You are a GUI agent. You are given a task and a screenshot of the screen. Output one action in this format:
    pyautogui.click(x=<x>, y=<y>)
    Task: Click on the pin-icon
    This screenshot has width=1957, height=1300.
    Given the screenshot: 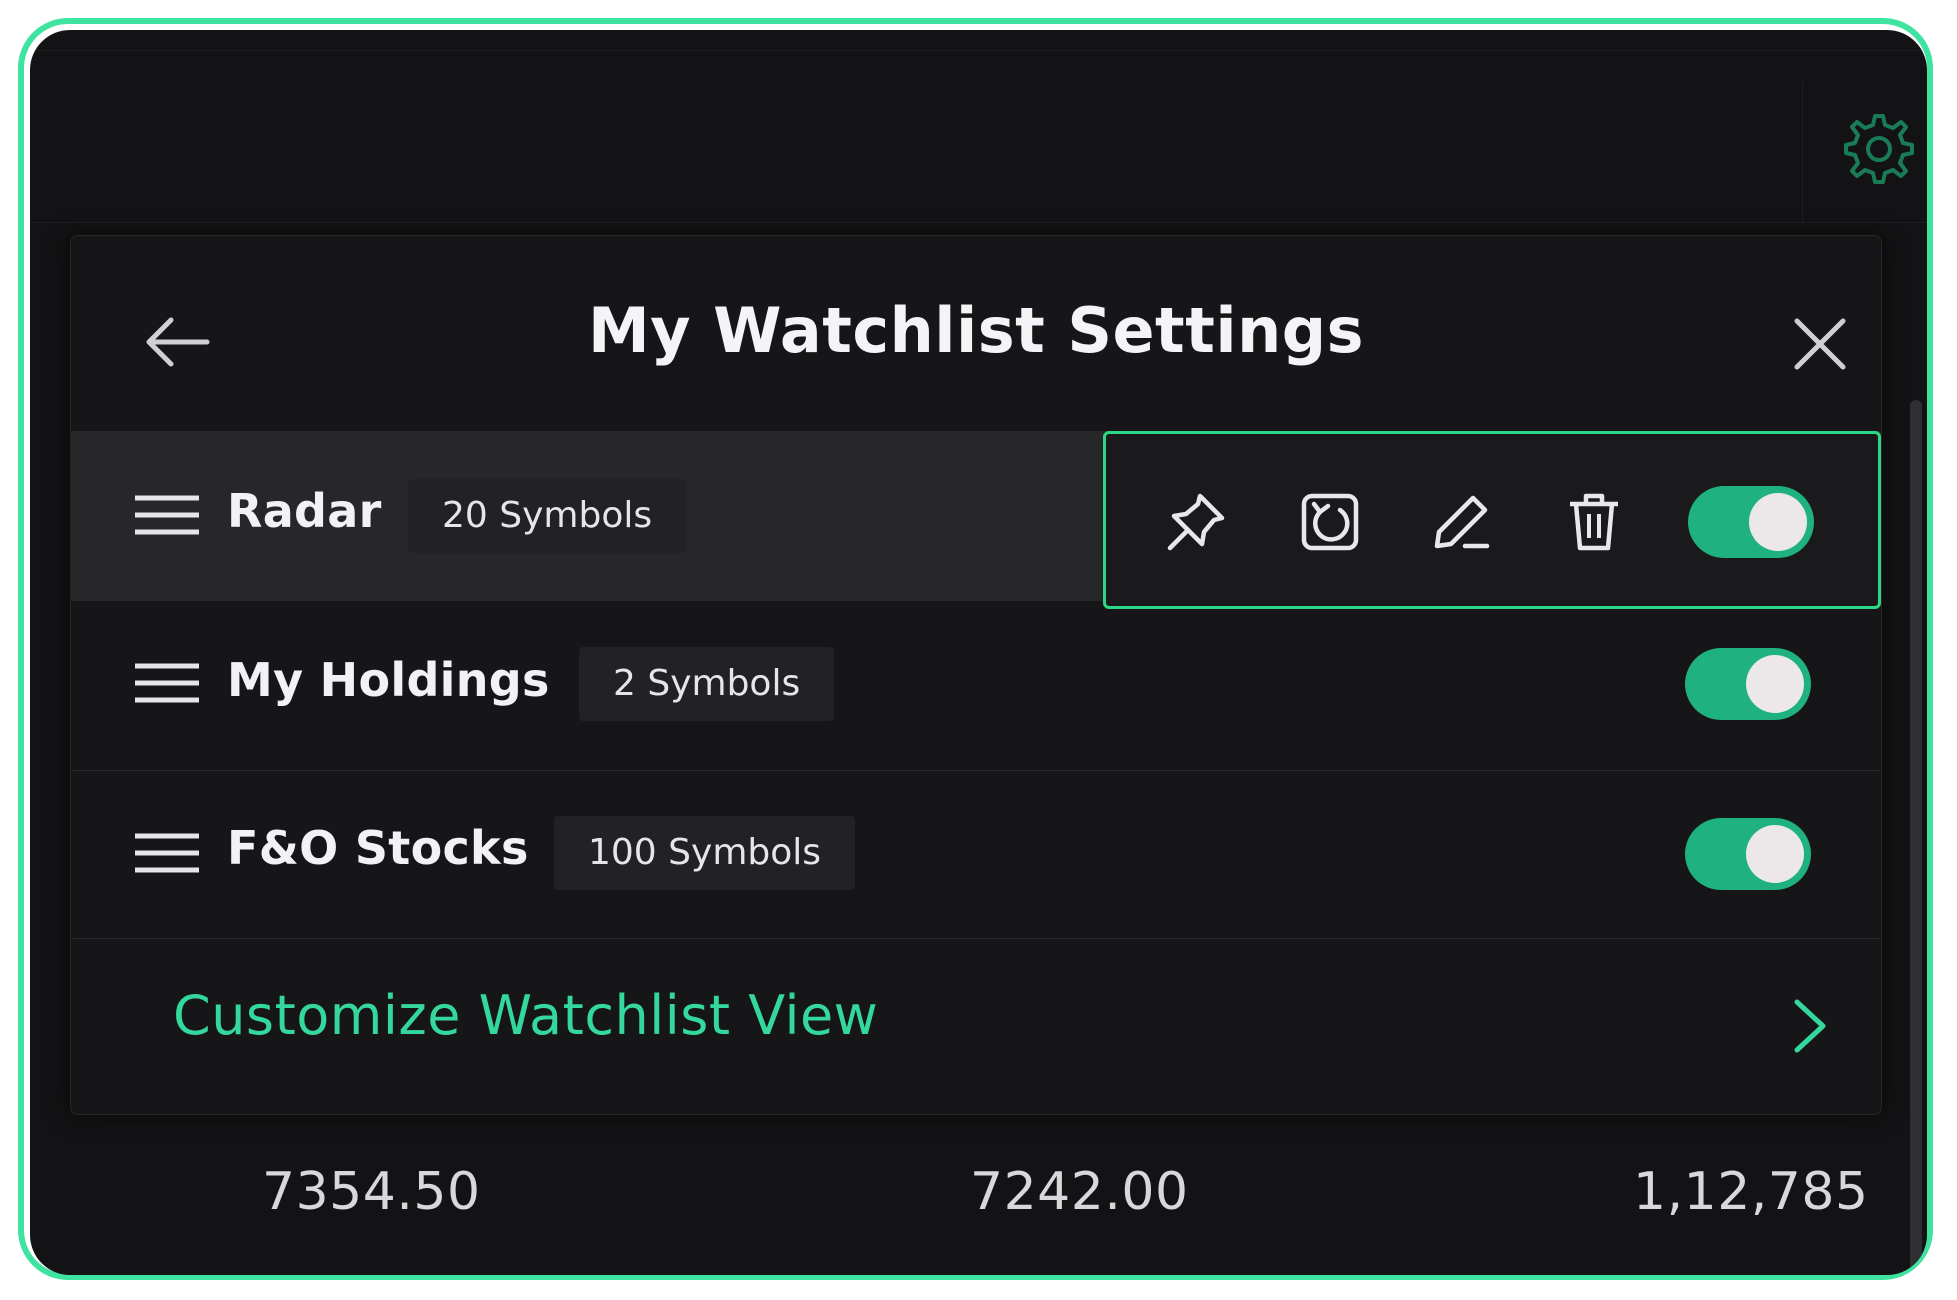 What is the action you would take?
    pyautogui.click(x=1196, y=522)
    